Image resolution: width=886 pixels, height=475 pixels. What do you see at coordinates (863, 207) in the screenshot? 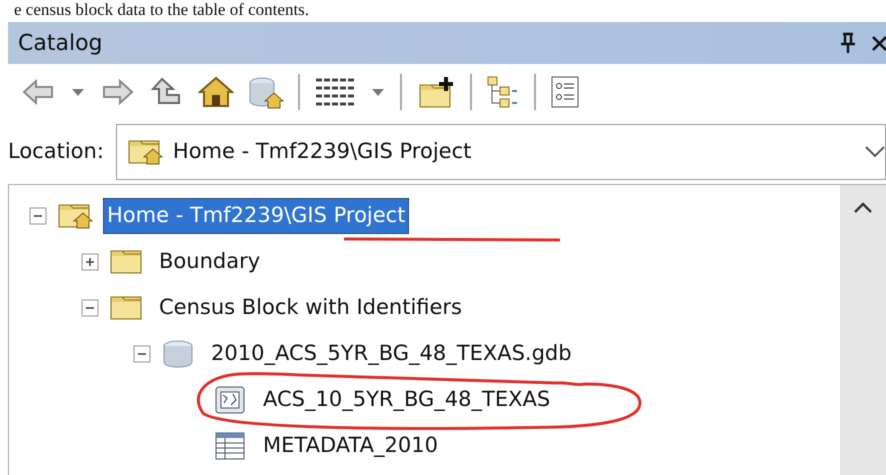
I see `scroll-up-icon` at bounding box center [863, 207].